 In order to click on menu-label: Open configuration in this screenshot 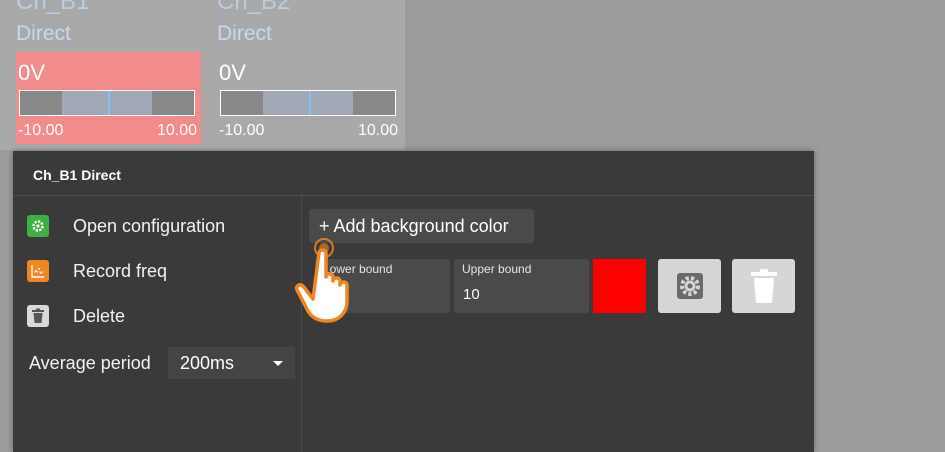, I will do `click(149, 225)`.